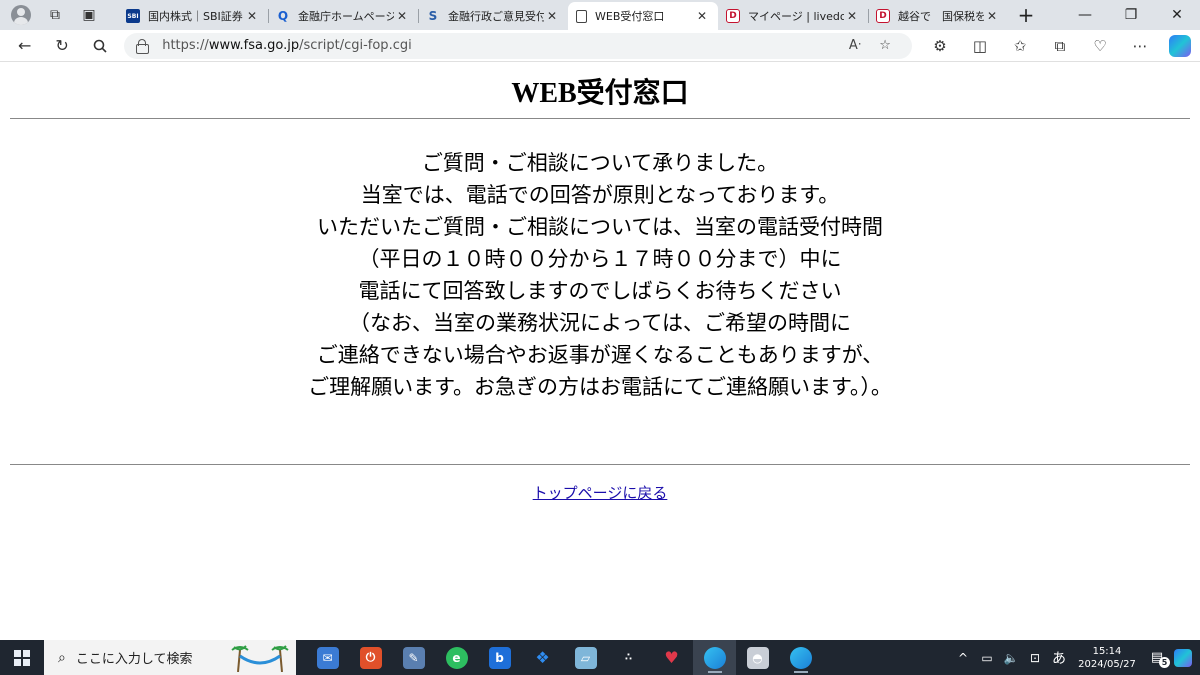  Describe the element at coordinates (1107, 664) in the screenshot. I see `clock-date: 2024/05/27` at that location.